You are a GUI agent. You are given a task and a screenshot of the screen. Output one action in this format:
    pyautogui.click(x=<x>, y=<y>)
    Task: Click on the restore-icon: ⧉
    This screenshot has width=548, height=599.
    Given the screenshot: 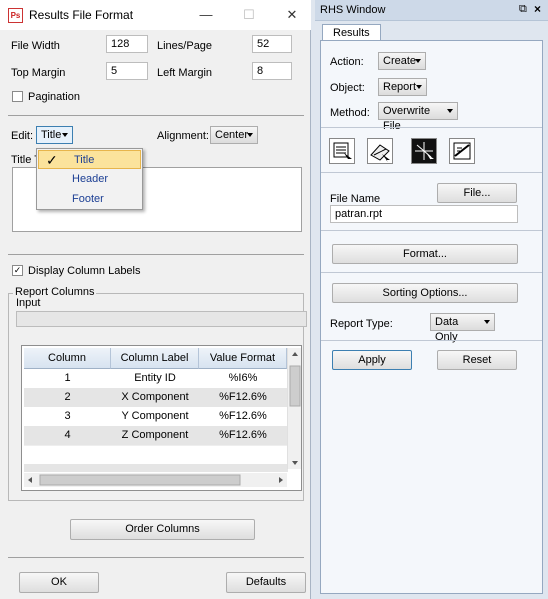 What is the action you would take?
    pyautogui.click(x=523, y=9)
    